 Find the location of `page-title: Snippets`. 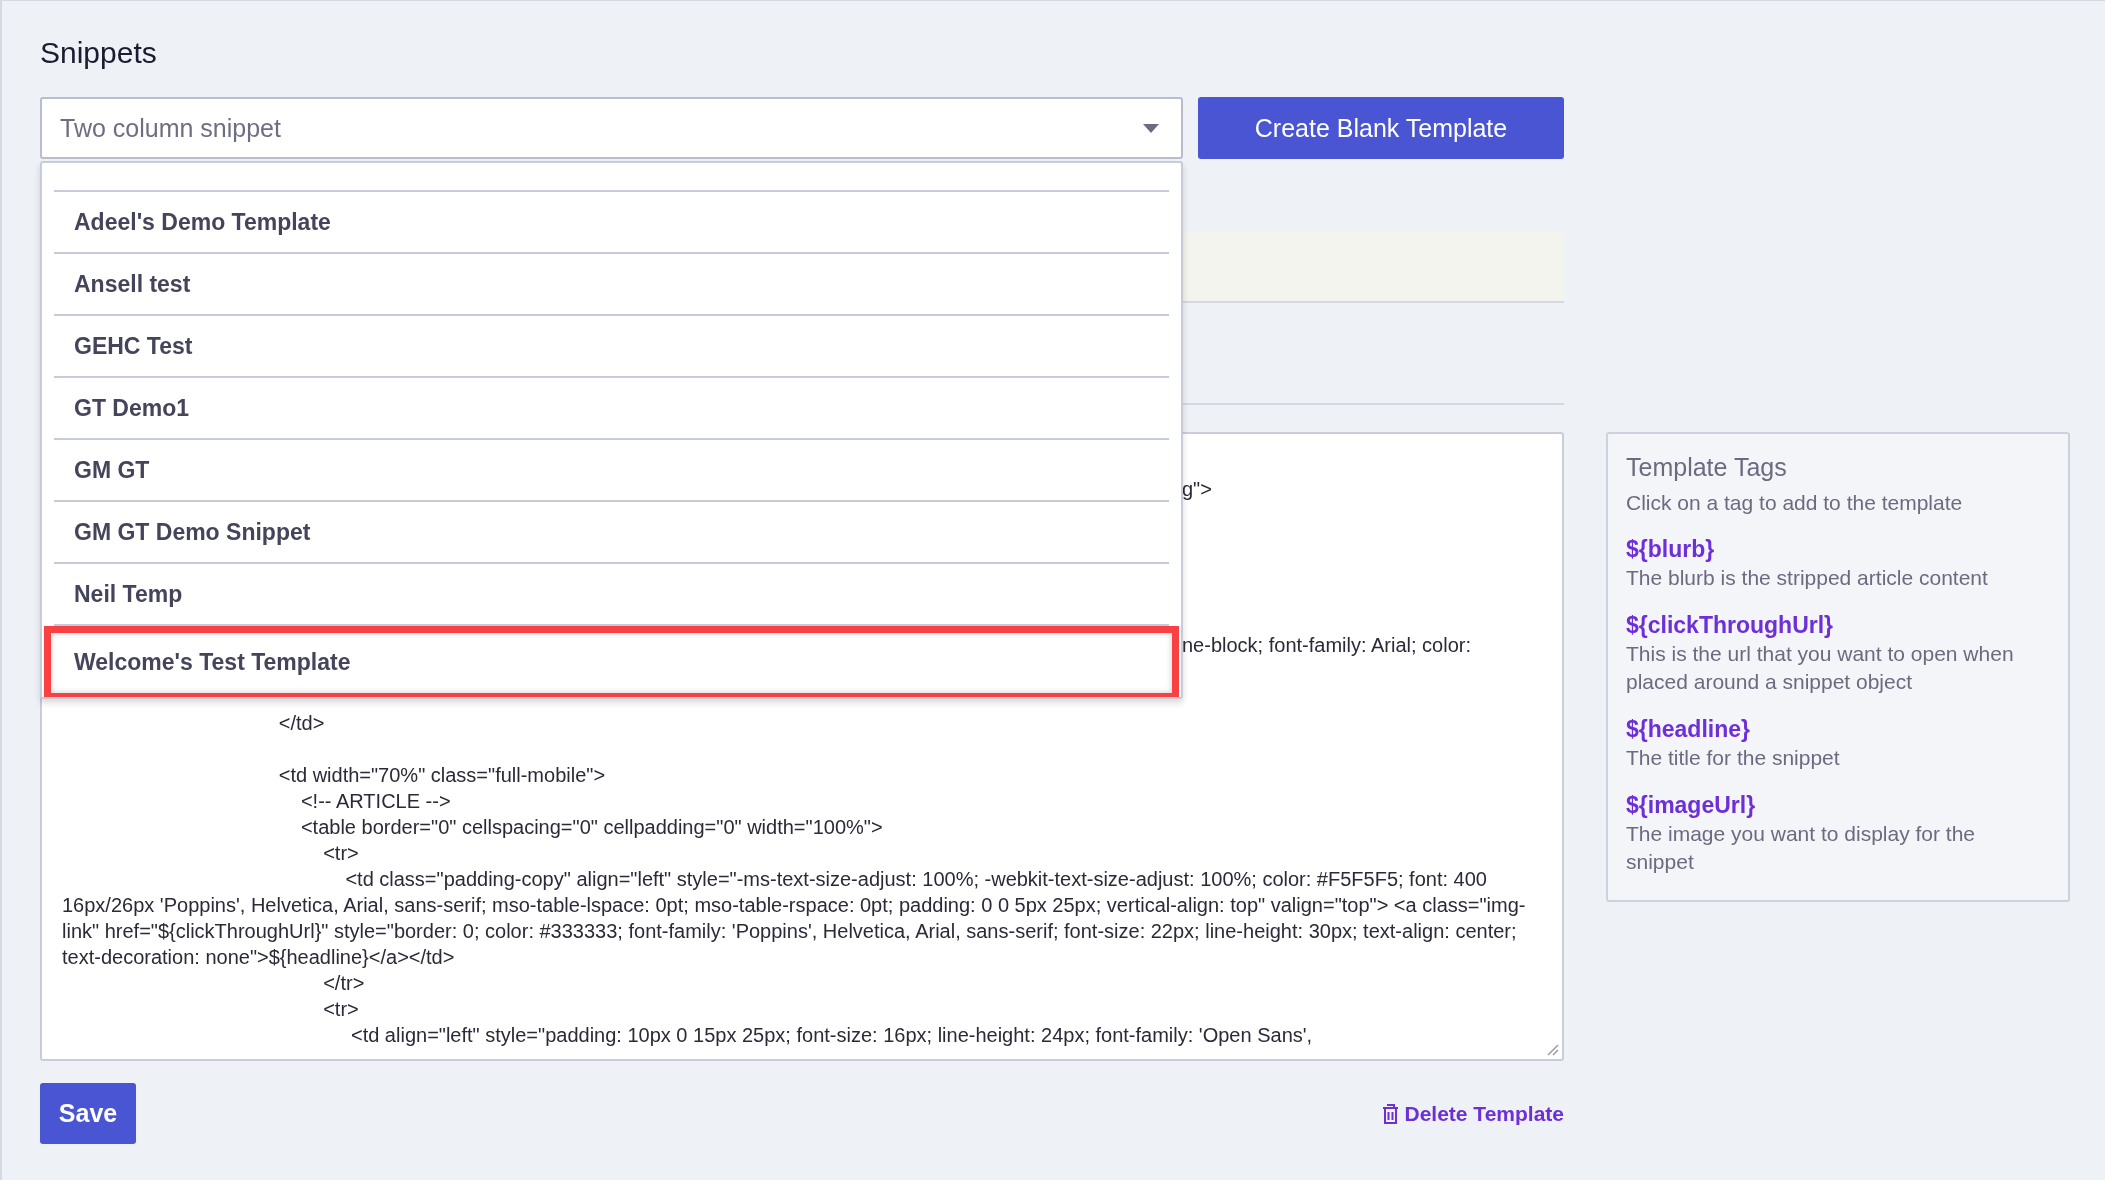

page-title: Snippets is located at coordinates (99, 53).